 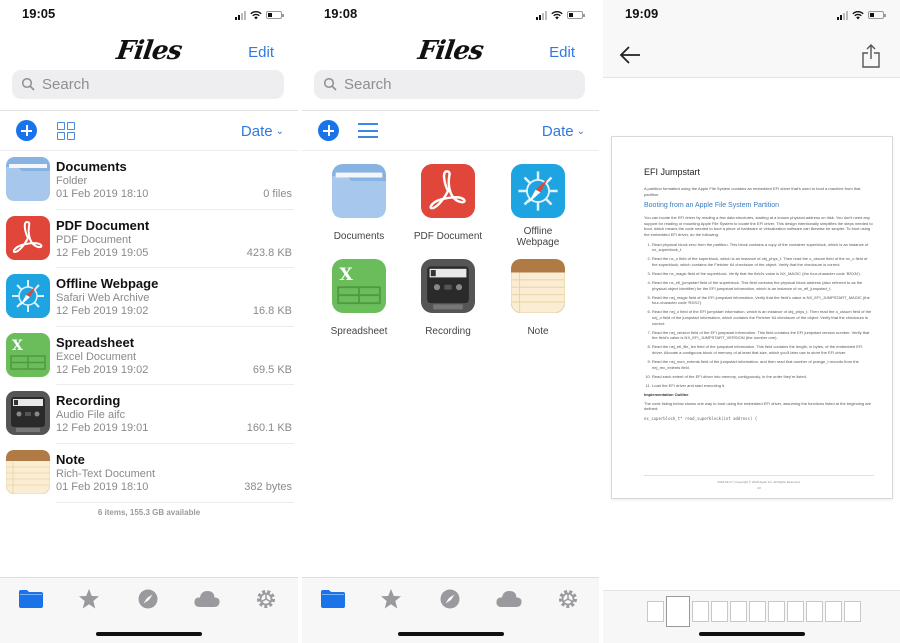 What do you see at coordinates (346, 275) in the screenshot?
I see `svg-text: X` at bounding box center [346, 275].